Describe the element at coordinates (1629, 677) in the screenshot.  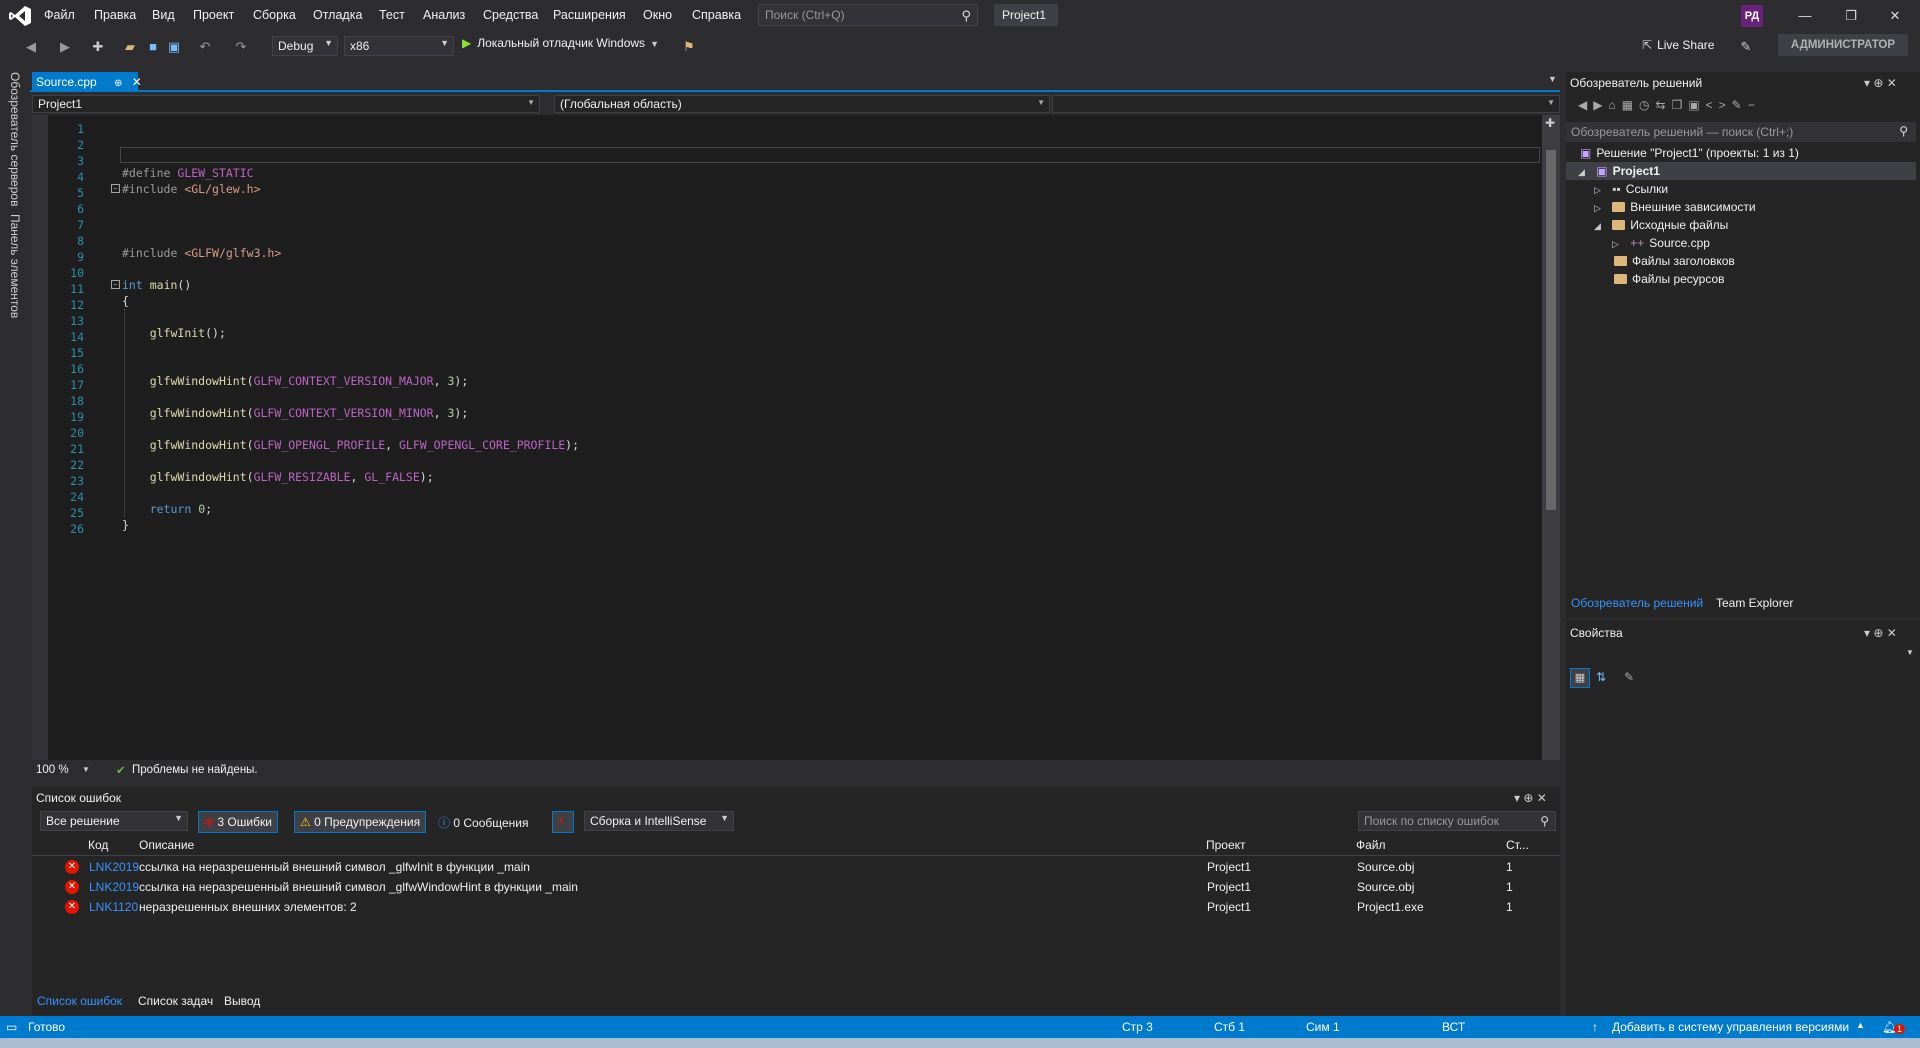
I see `property-pages-icon: ✎` at that location.